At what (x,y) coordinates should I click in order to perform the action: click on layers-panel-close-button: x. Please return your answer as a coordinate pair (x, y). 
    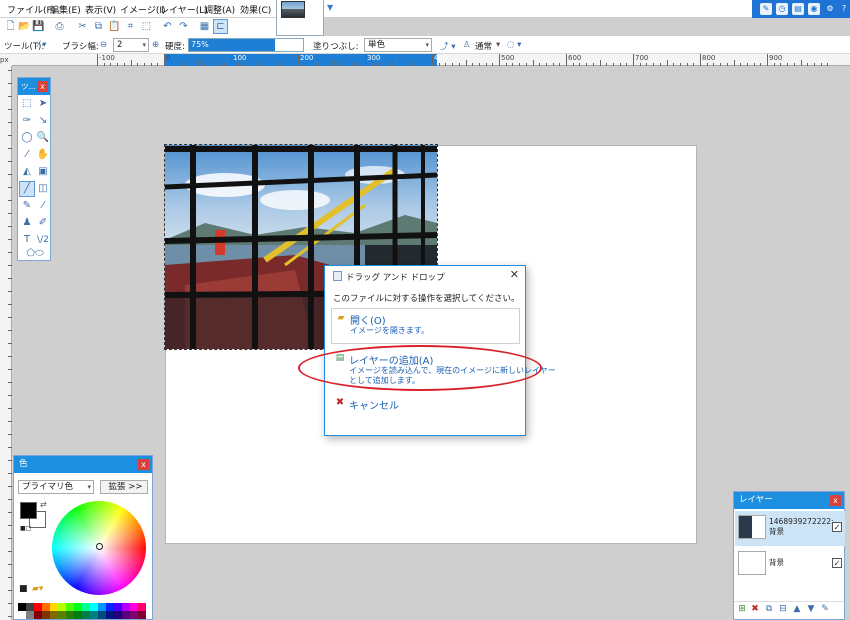
    Looking at the image, I should click on (835, 500).